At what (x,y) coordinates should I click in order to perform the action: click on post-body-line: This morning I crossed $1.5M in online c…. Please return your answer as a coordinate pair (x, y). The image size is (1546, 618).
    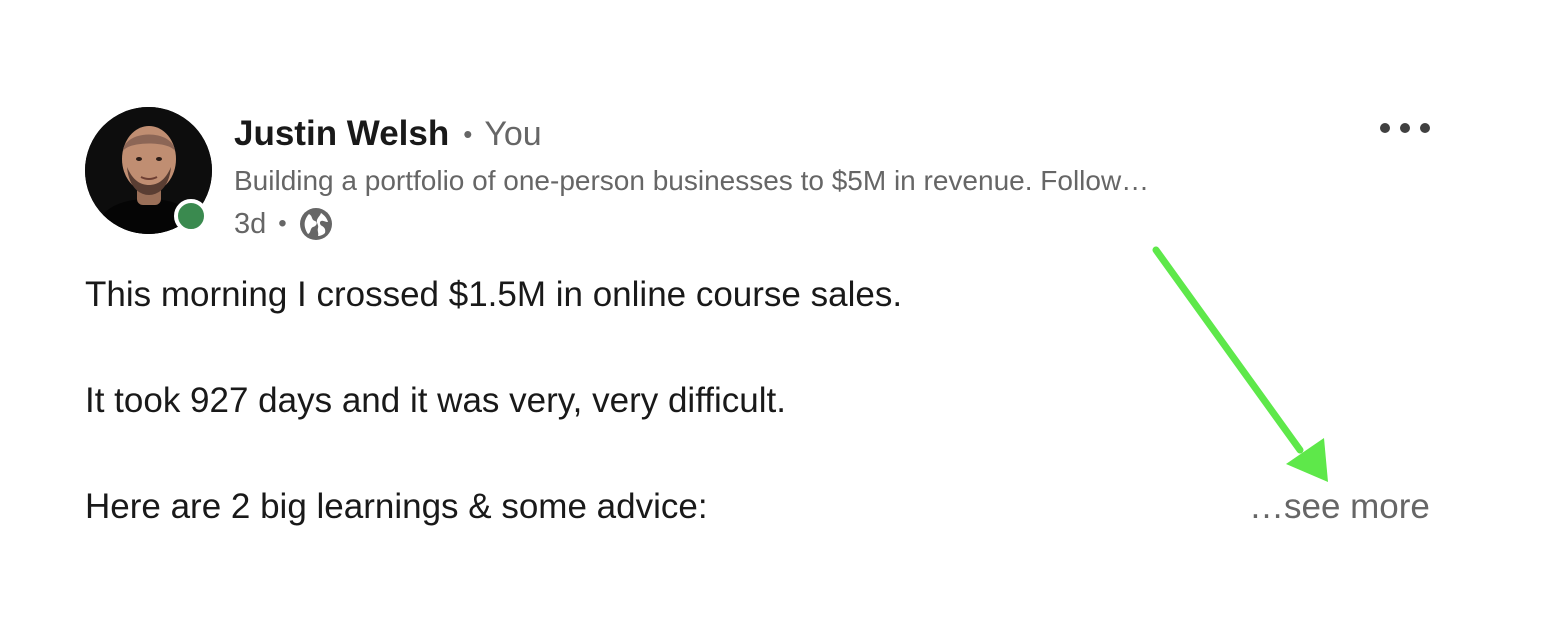
    Looking at the image, I should click on (494, 294).